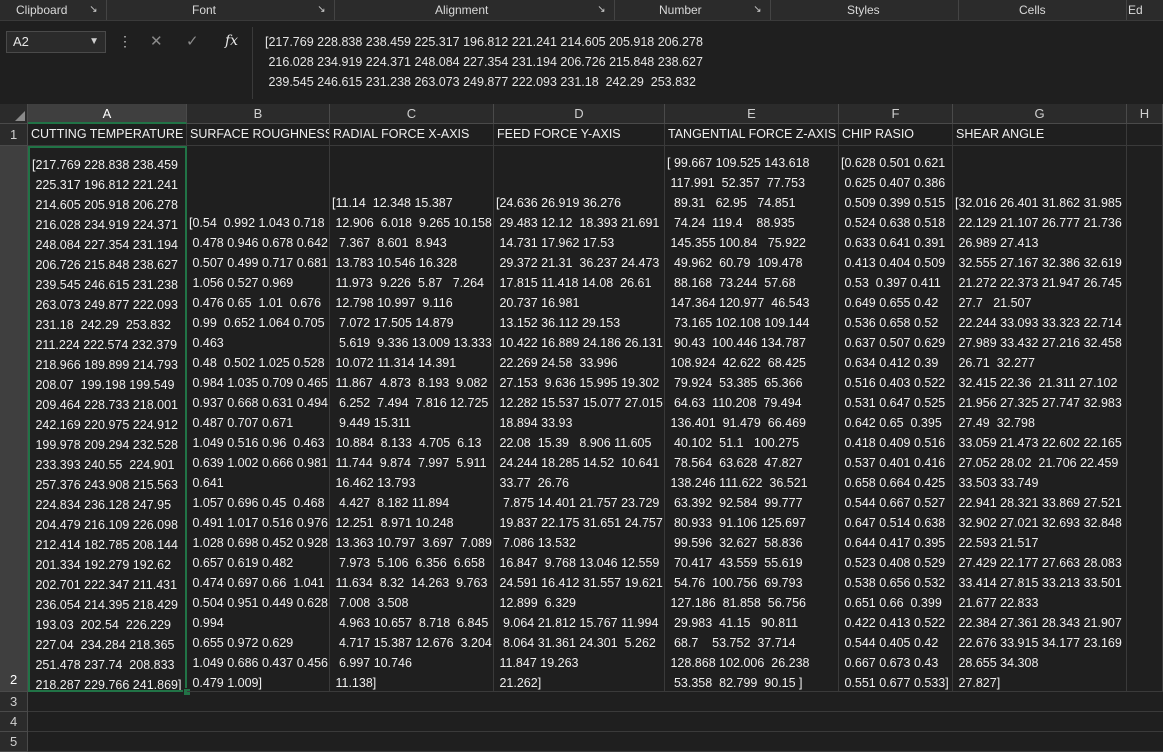 This screenshot has width=1163, height=752. Describe the element at coordinates (893, 583) in the screenshot. I see `cell-text-line: 0.538 0.656 0.532` at that location.